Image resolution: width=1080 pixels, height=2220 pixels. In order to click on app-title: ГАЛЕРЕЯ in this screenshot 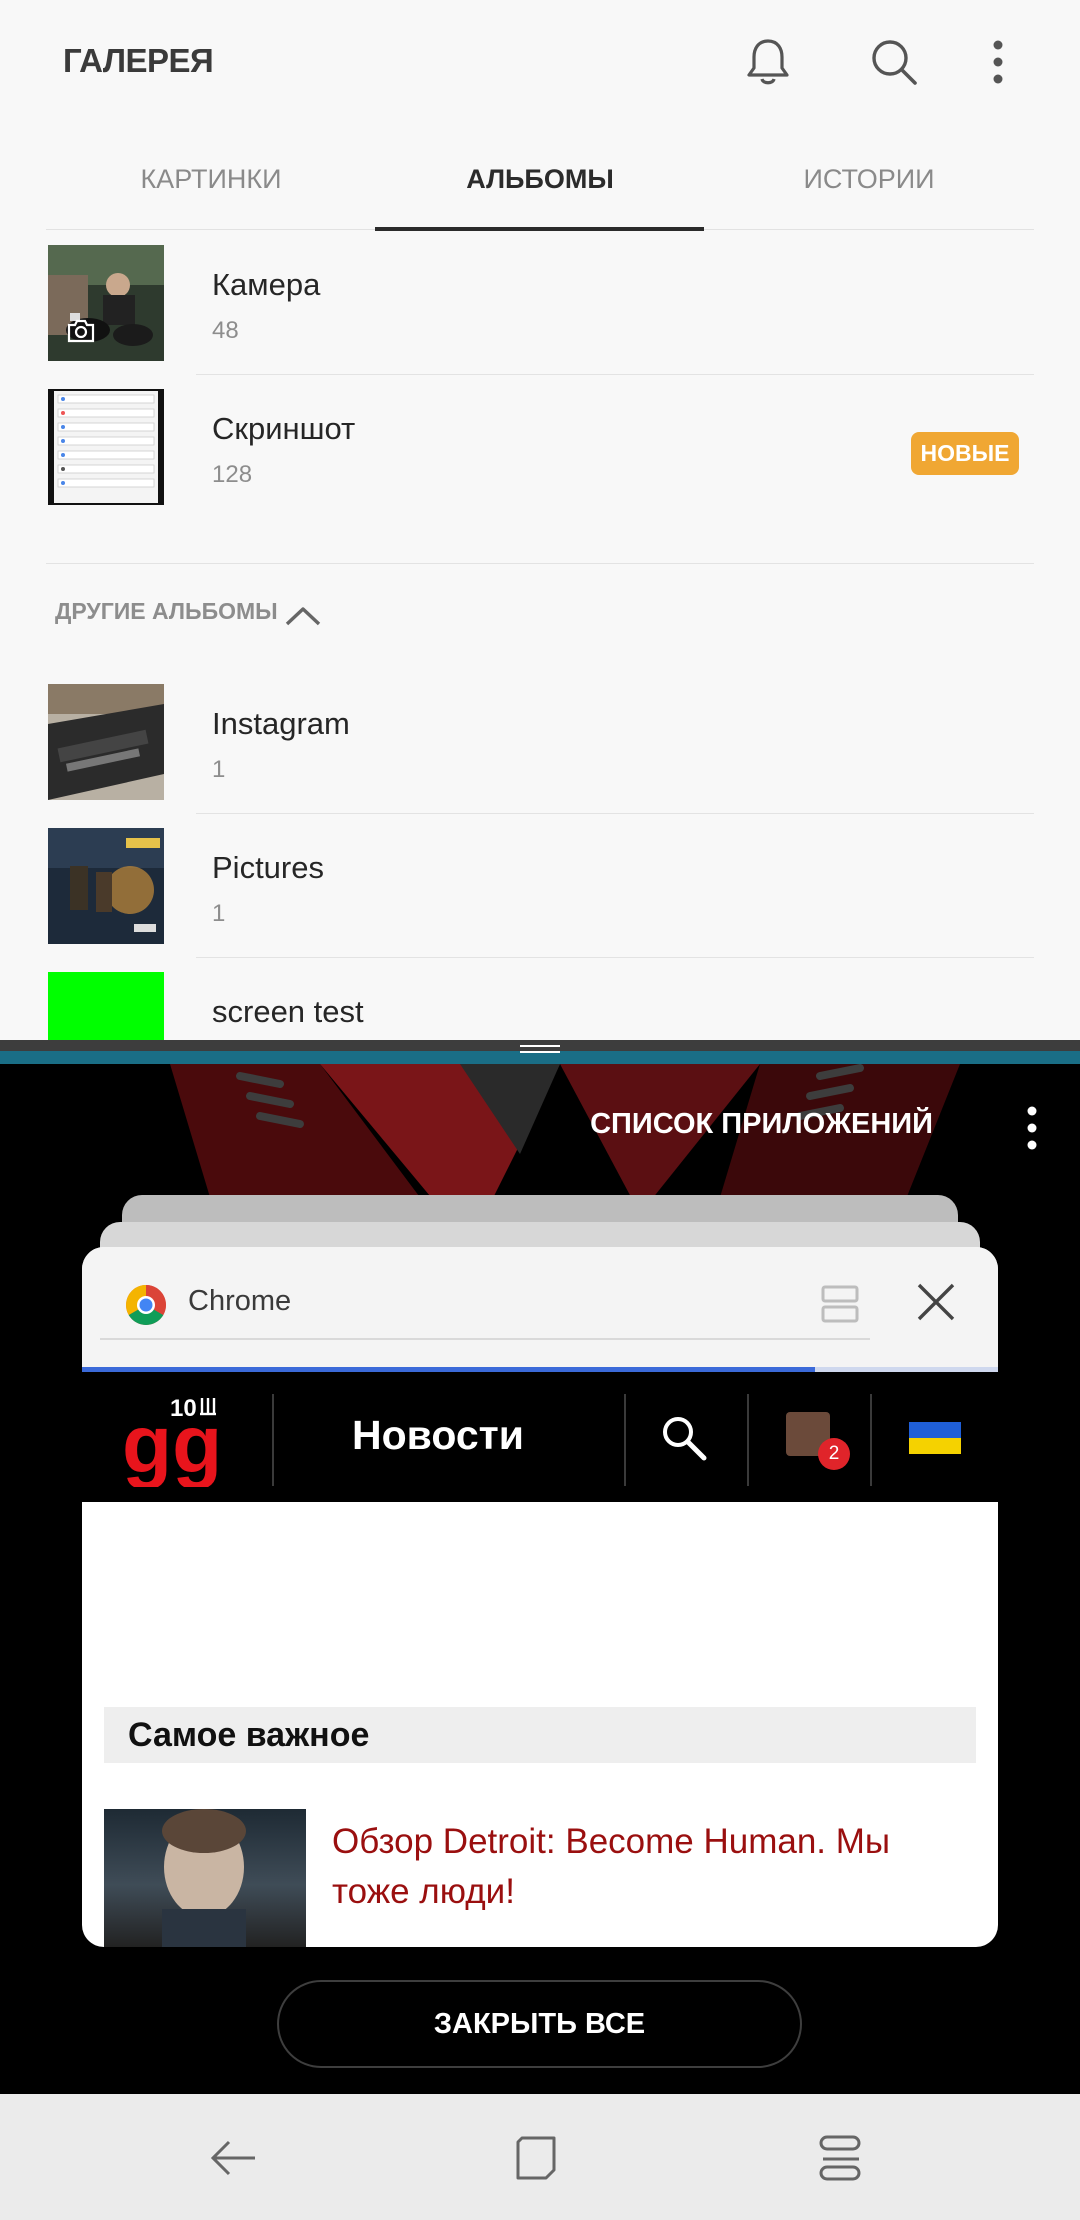, I will do `click(138, 60)`.